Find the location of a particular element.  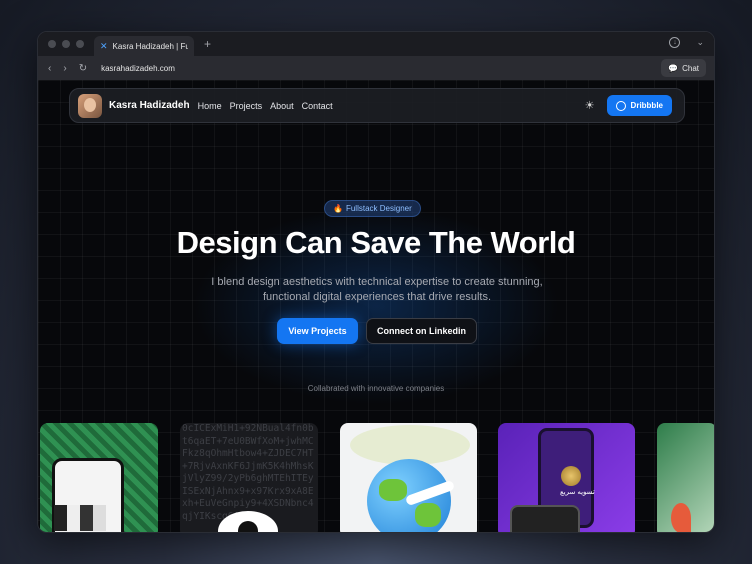

reload-icon: ↻ is located at coordinates (83, 68).